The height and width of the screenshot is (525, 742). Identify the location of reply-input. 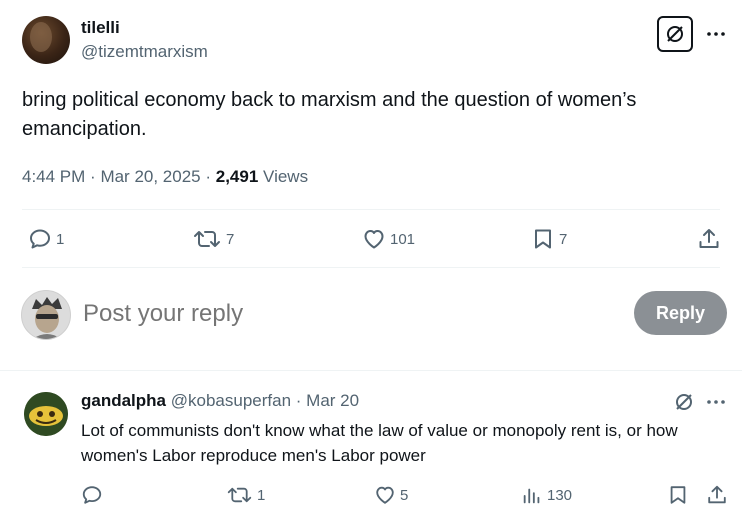
(343, 314).